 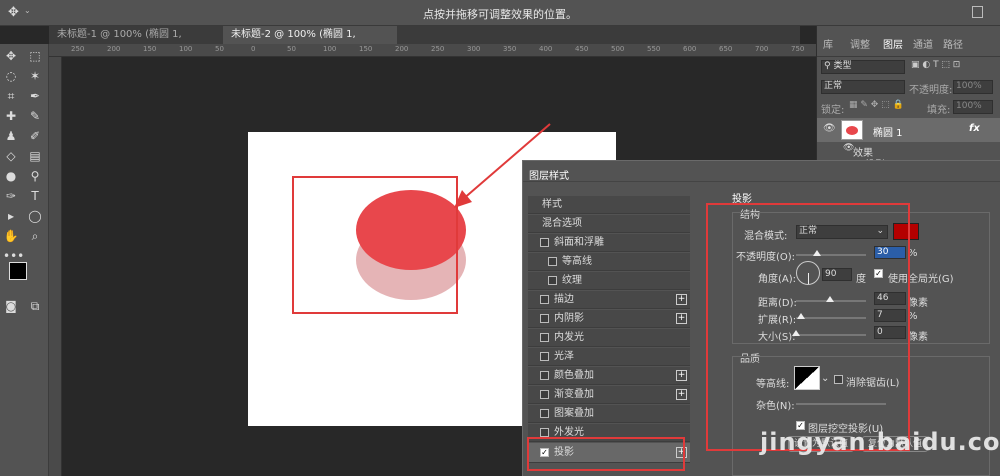 What do you see at coordinates (609, 300) in the screenshot?
I see `style-item-stroke: 描边 +` at bounding box center [609, 300].